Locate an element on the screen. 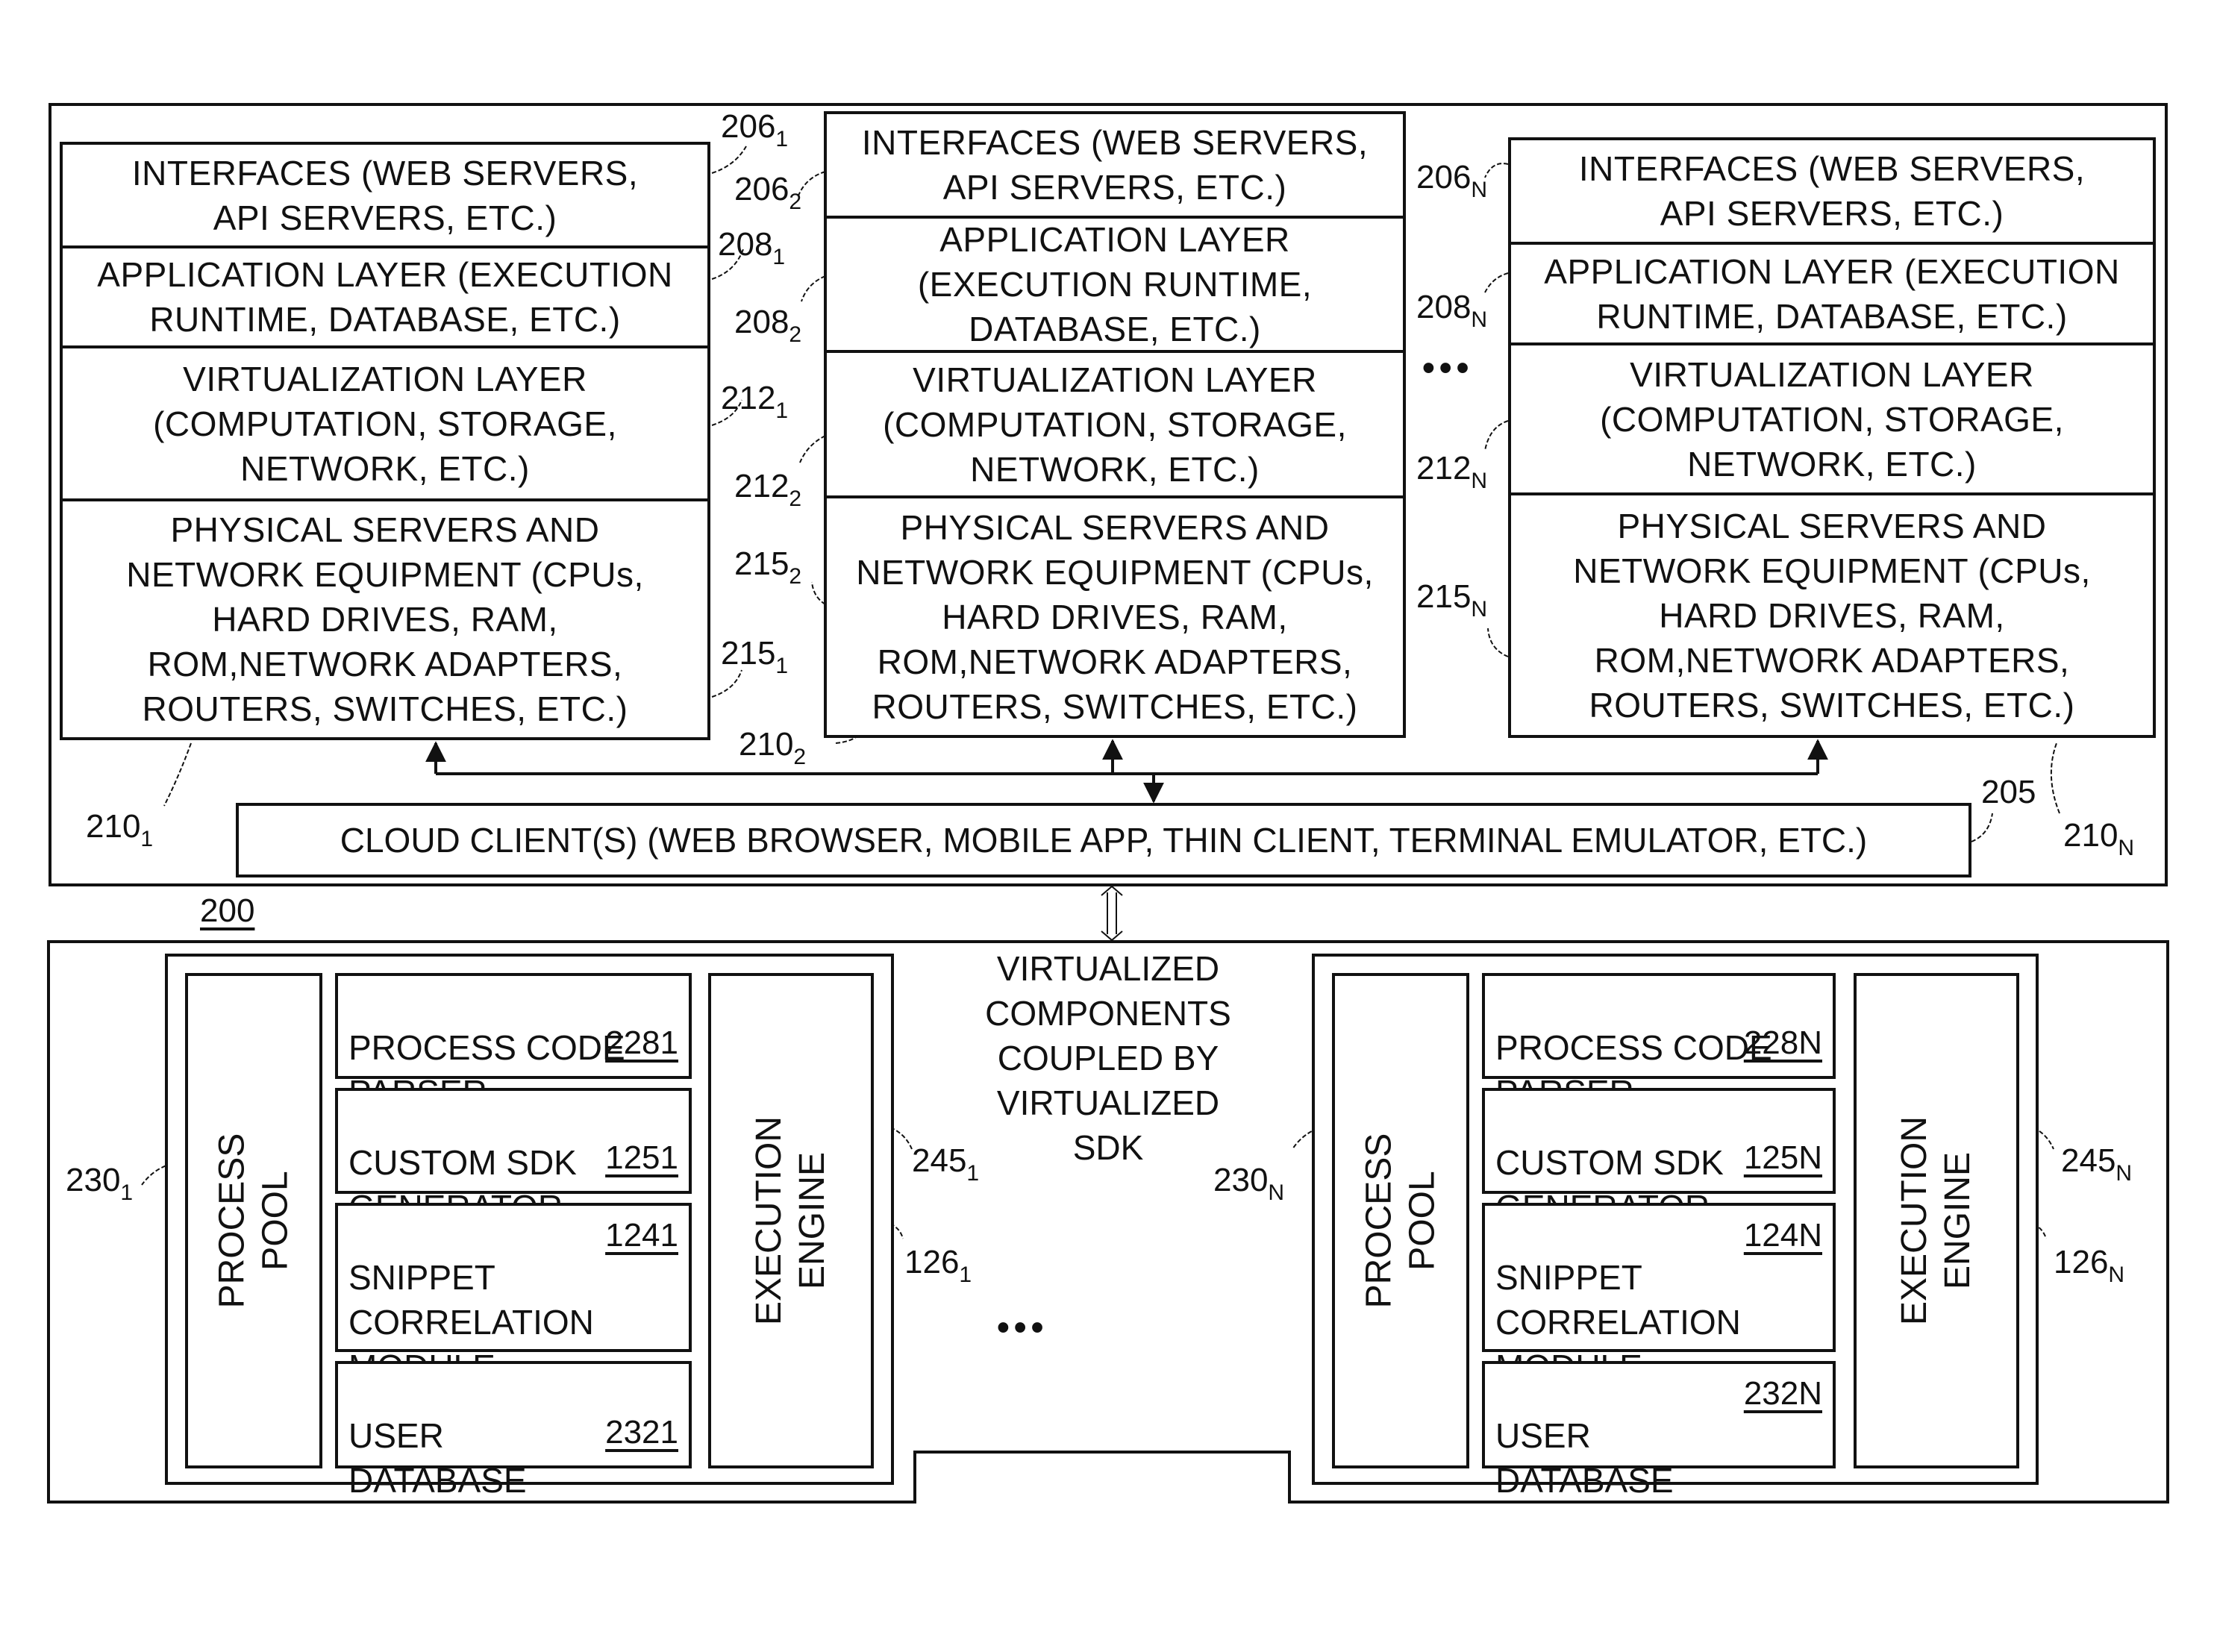 The height and width of the screenshot is (1652, 2214). ref-230-n: 230N is located at coordinates (1249, 1184).